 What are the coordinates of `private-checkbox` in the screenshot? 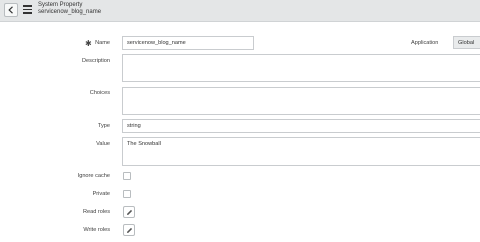 It's located at (127, 194).